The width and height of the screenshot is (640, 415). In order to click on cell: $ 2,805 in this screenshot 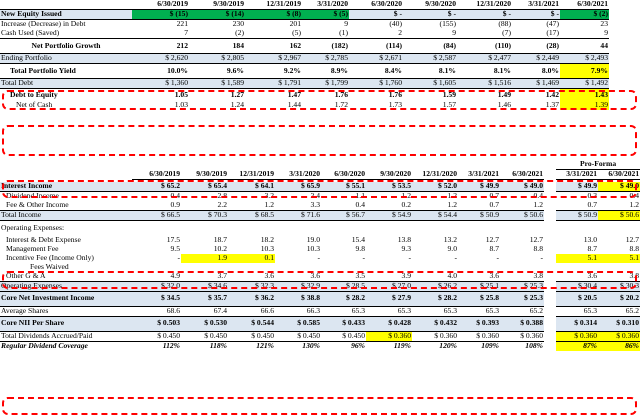, I will do `click(217, 58)`.